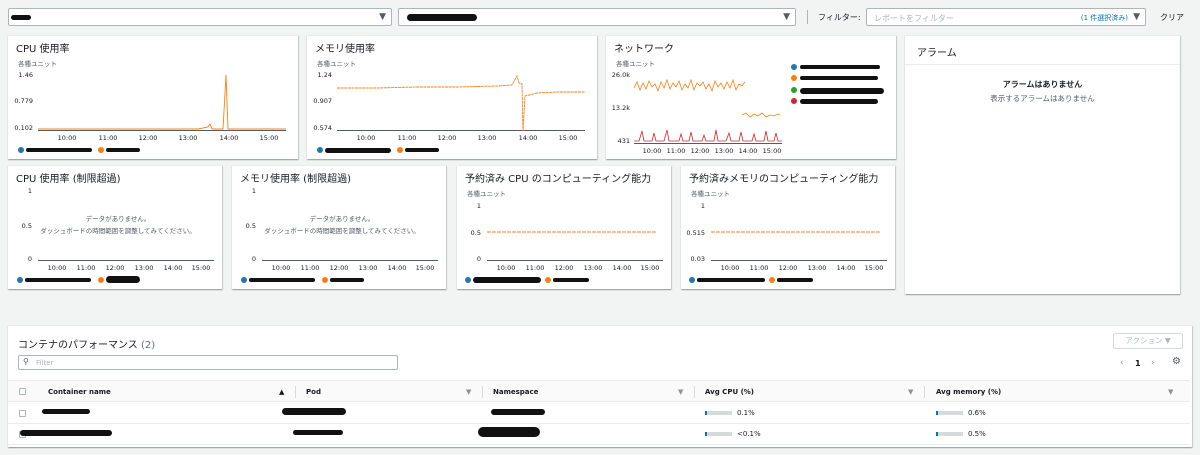 The height and width of the screenshot is (455, 1200). What do you see at coordinates (796, 232) in the screenshot?
I see `reserved-memory-line-plot` at bounding box center [796, 232].